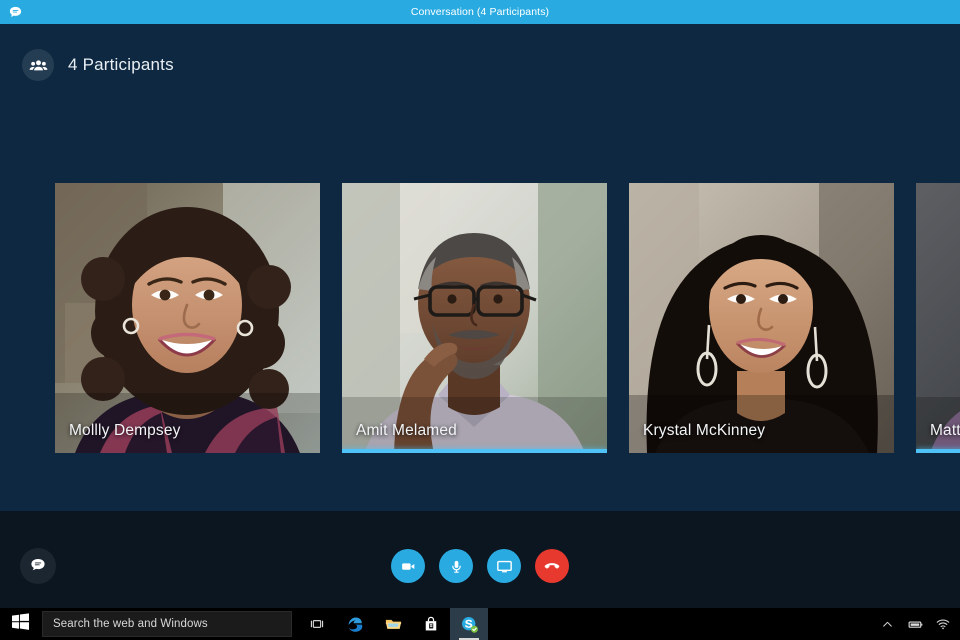 Image resolution: width=960 pixels, height=640 pixels. I want to click on chevron-up-icon, so click(887, 624).